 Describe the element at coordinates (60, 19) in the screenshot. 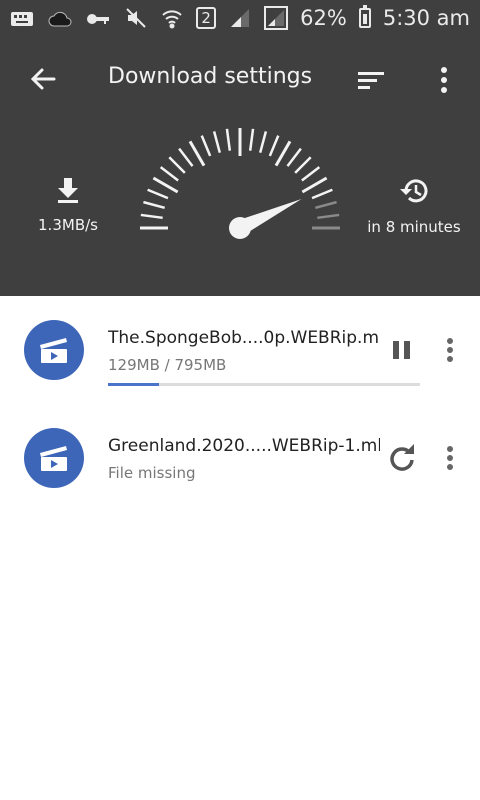

I see `cloud-icon` at that location.